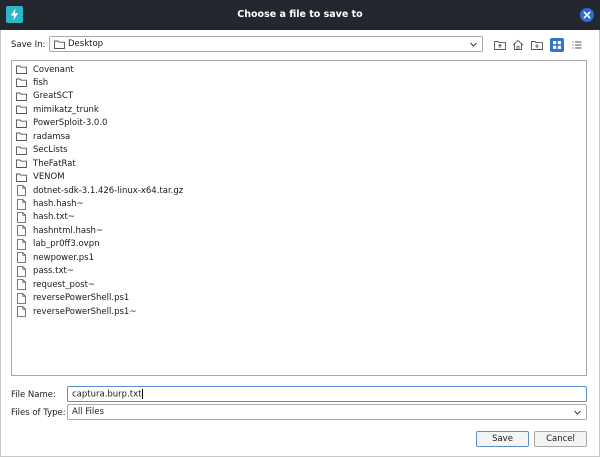 The height and width of the screenshot is (457, 600). What do you see at coordinates (560, 439) in the screenshot?
I see `cancel-button: Cancel` at bounding box center [560, 439].